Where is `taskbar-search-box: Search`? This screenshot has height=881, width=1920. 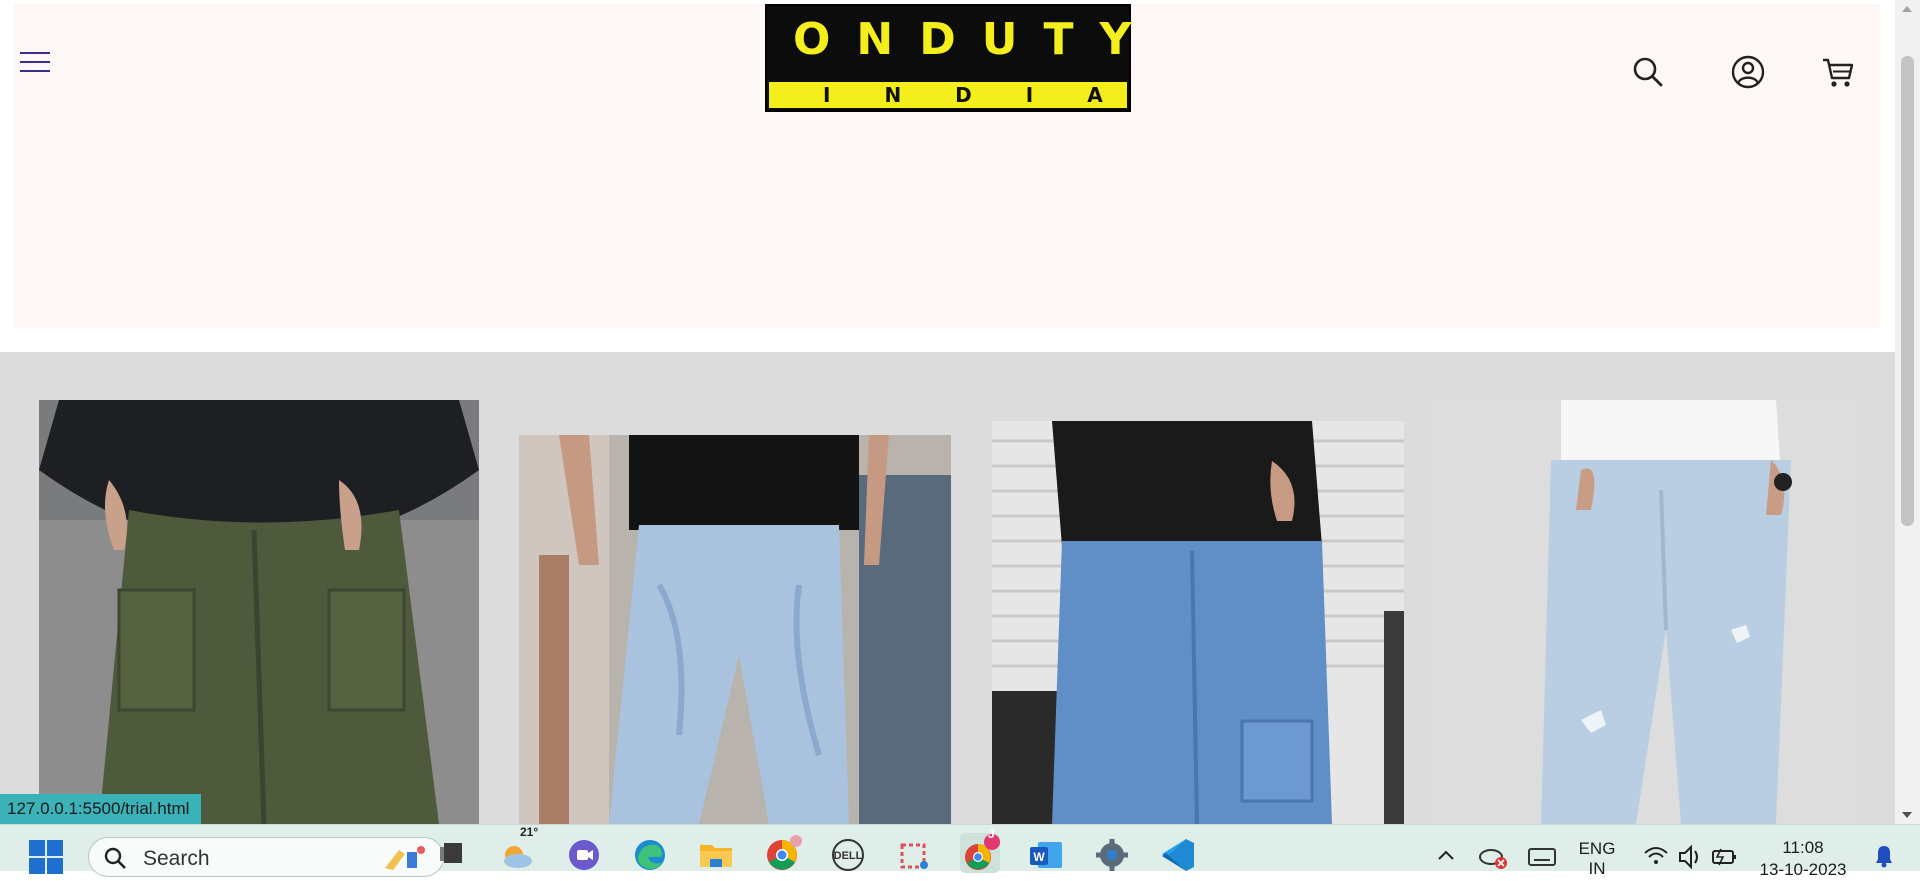
taskbar-search-box: Search is located at coordinates (266, 857).